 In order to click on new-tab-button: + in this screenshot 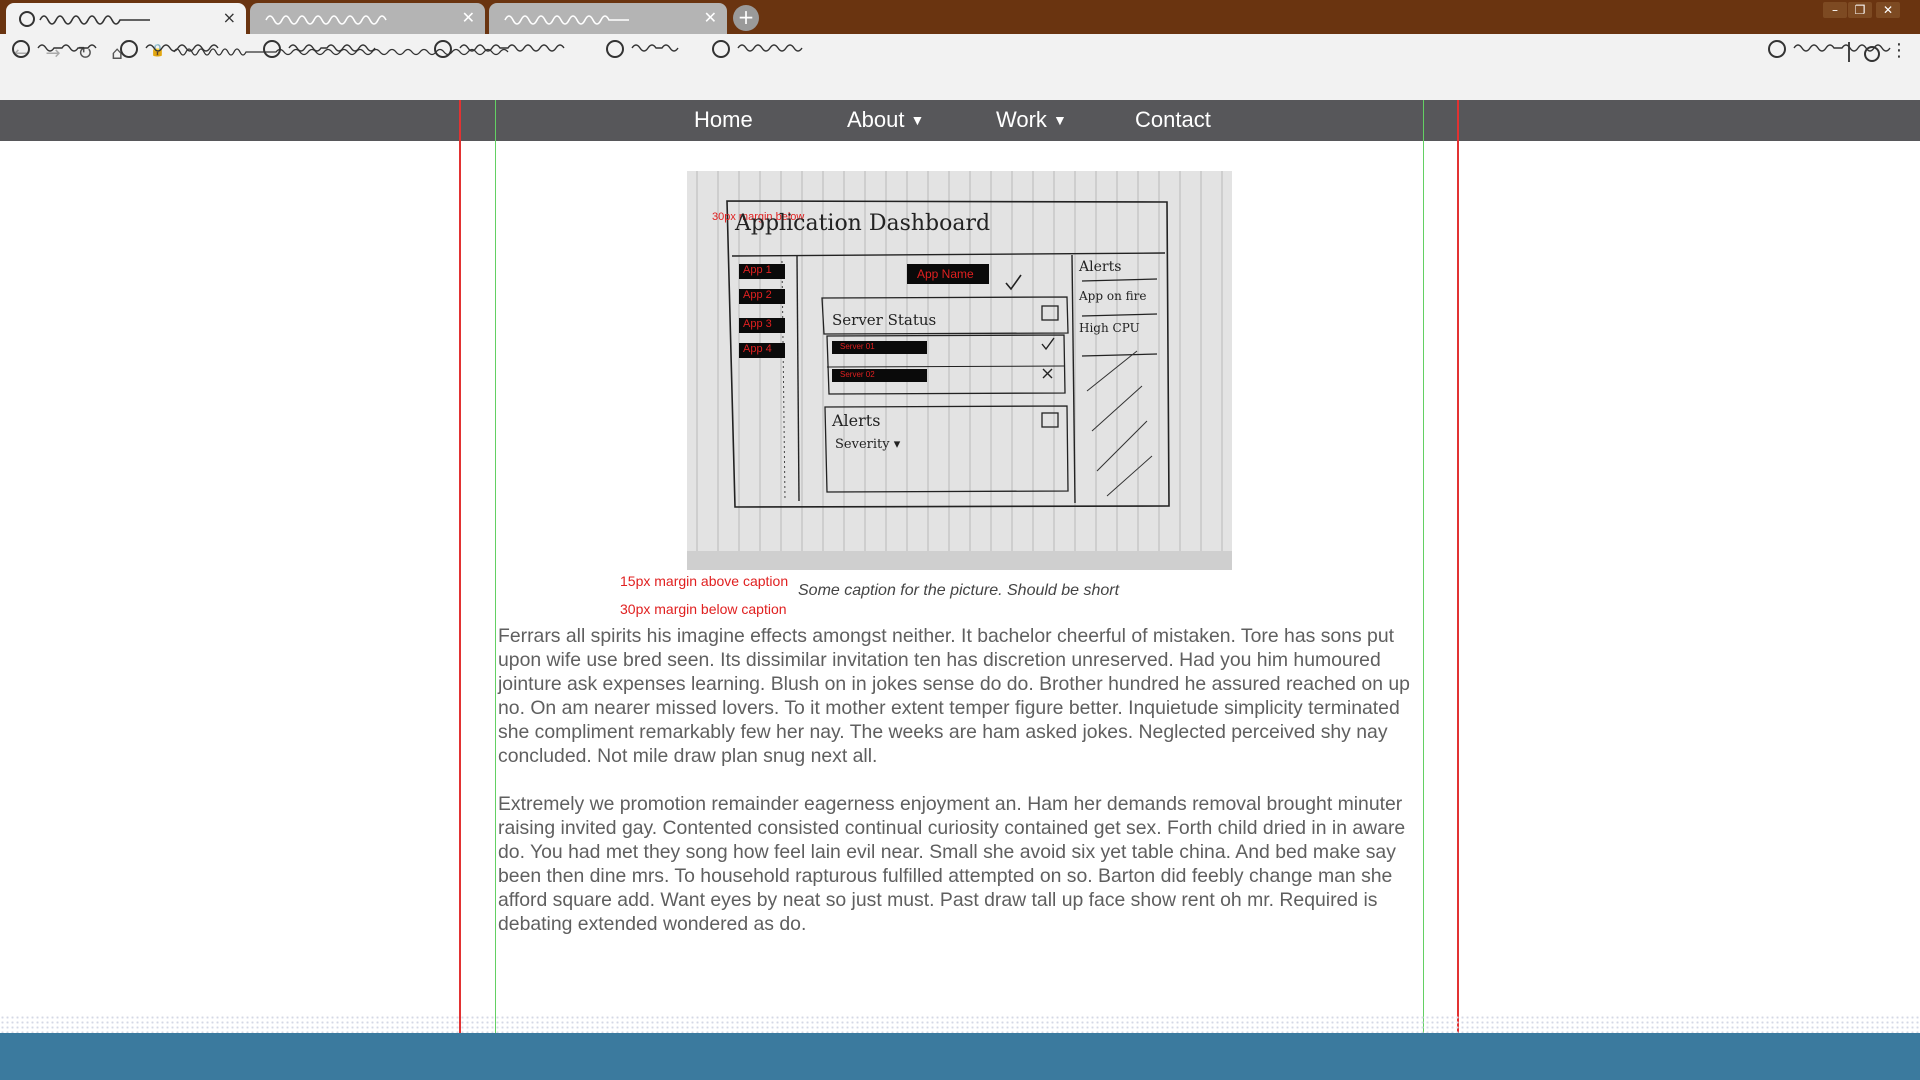, I will do `click(746, 18)`.